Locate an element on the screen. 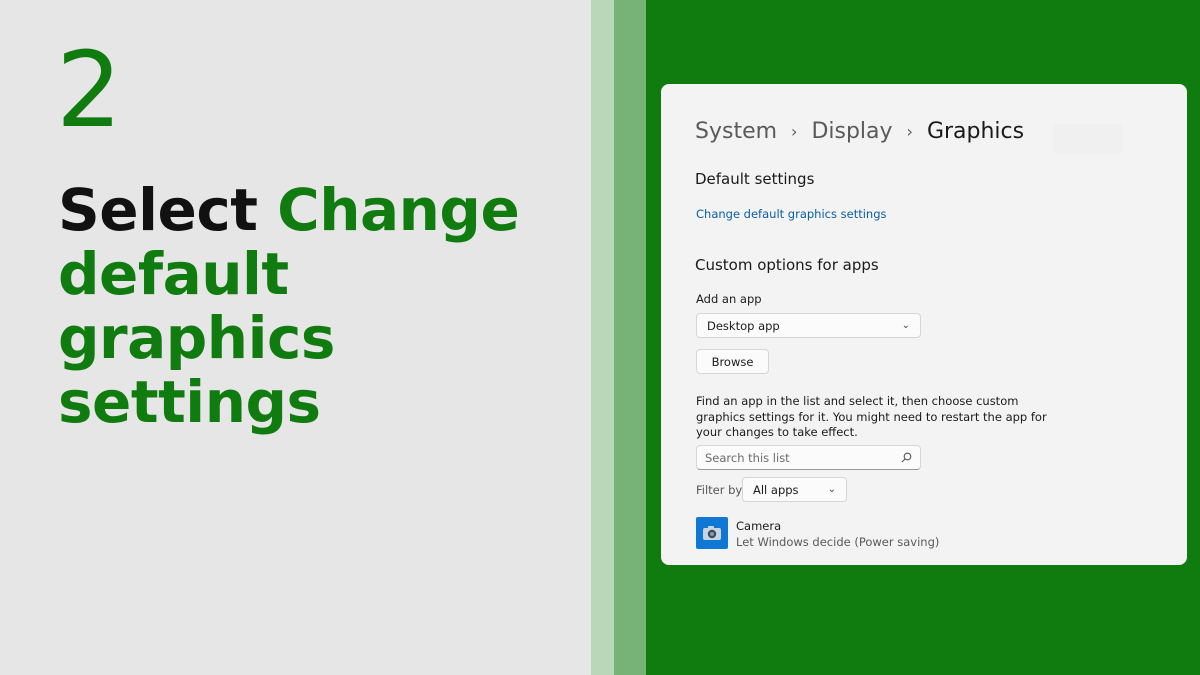  breadcrumb-system: System is located at coordinates (736, 131).